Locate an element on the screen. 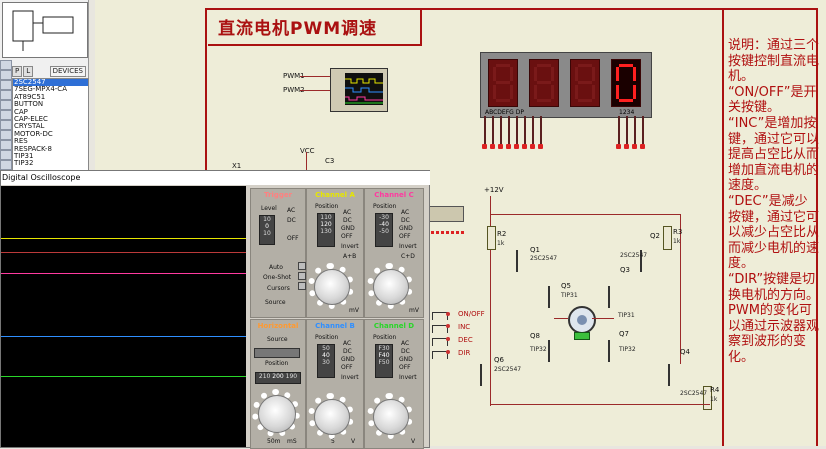 This screenshot has height=449, width=826. channel-d-knob is located at coordinates (391, 417).